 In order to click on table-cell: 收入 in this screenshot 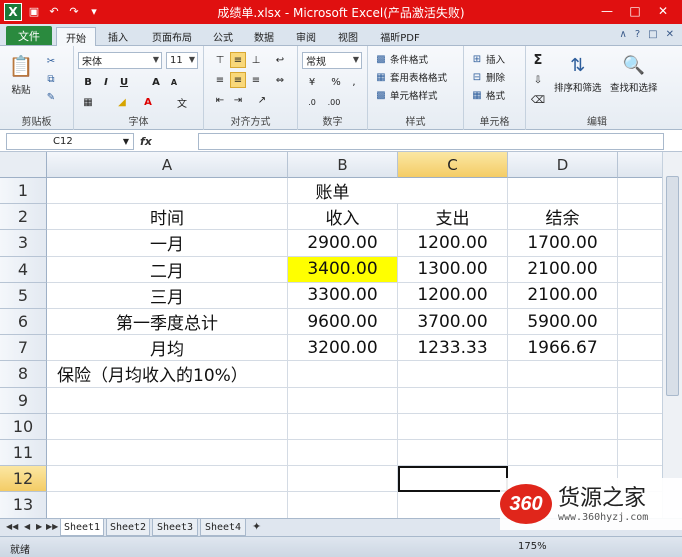, I will do `click(343, 217)`.